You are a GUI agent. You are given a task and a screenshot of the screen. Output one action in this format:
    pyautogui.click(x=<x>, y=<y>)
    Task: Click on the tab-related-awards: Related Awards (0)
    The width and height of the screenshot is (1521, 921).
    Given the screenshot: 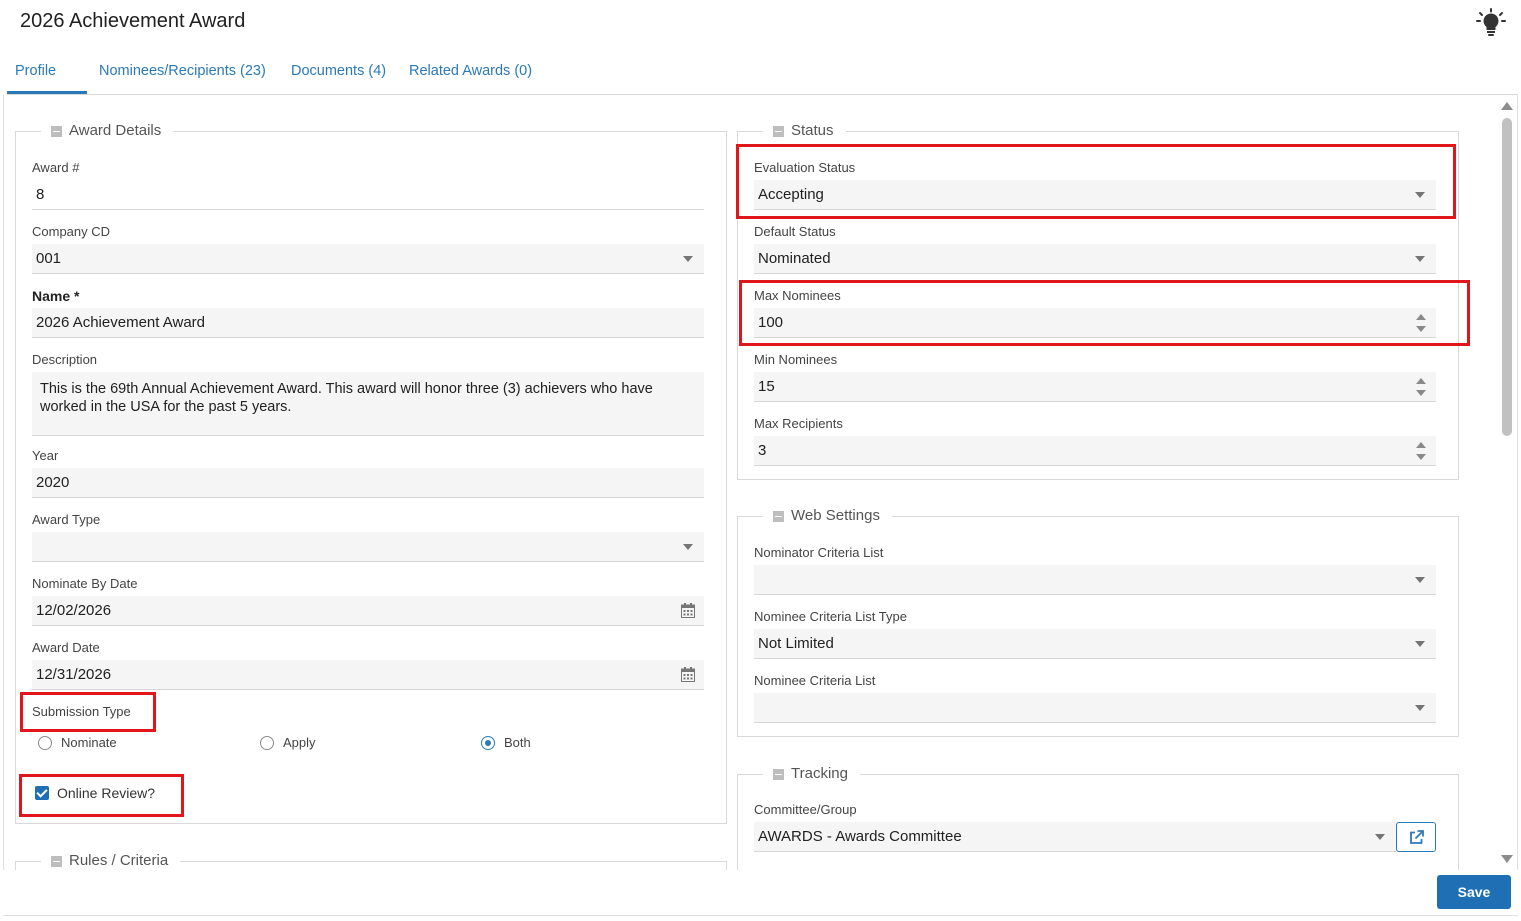 What is the action you would take?
    pyautogui.click(x=470, y=75)
    